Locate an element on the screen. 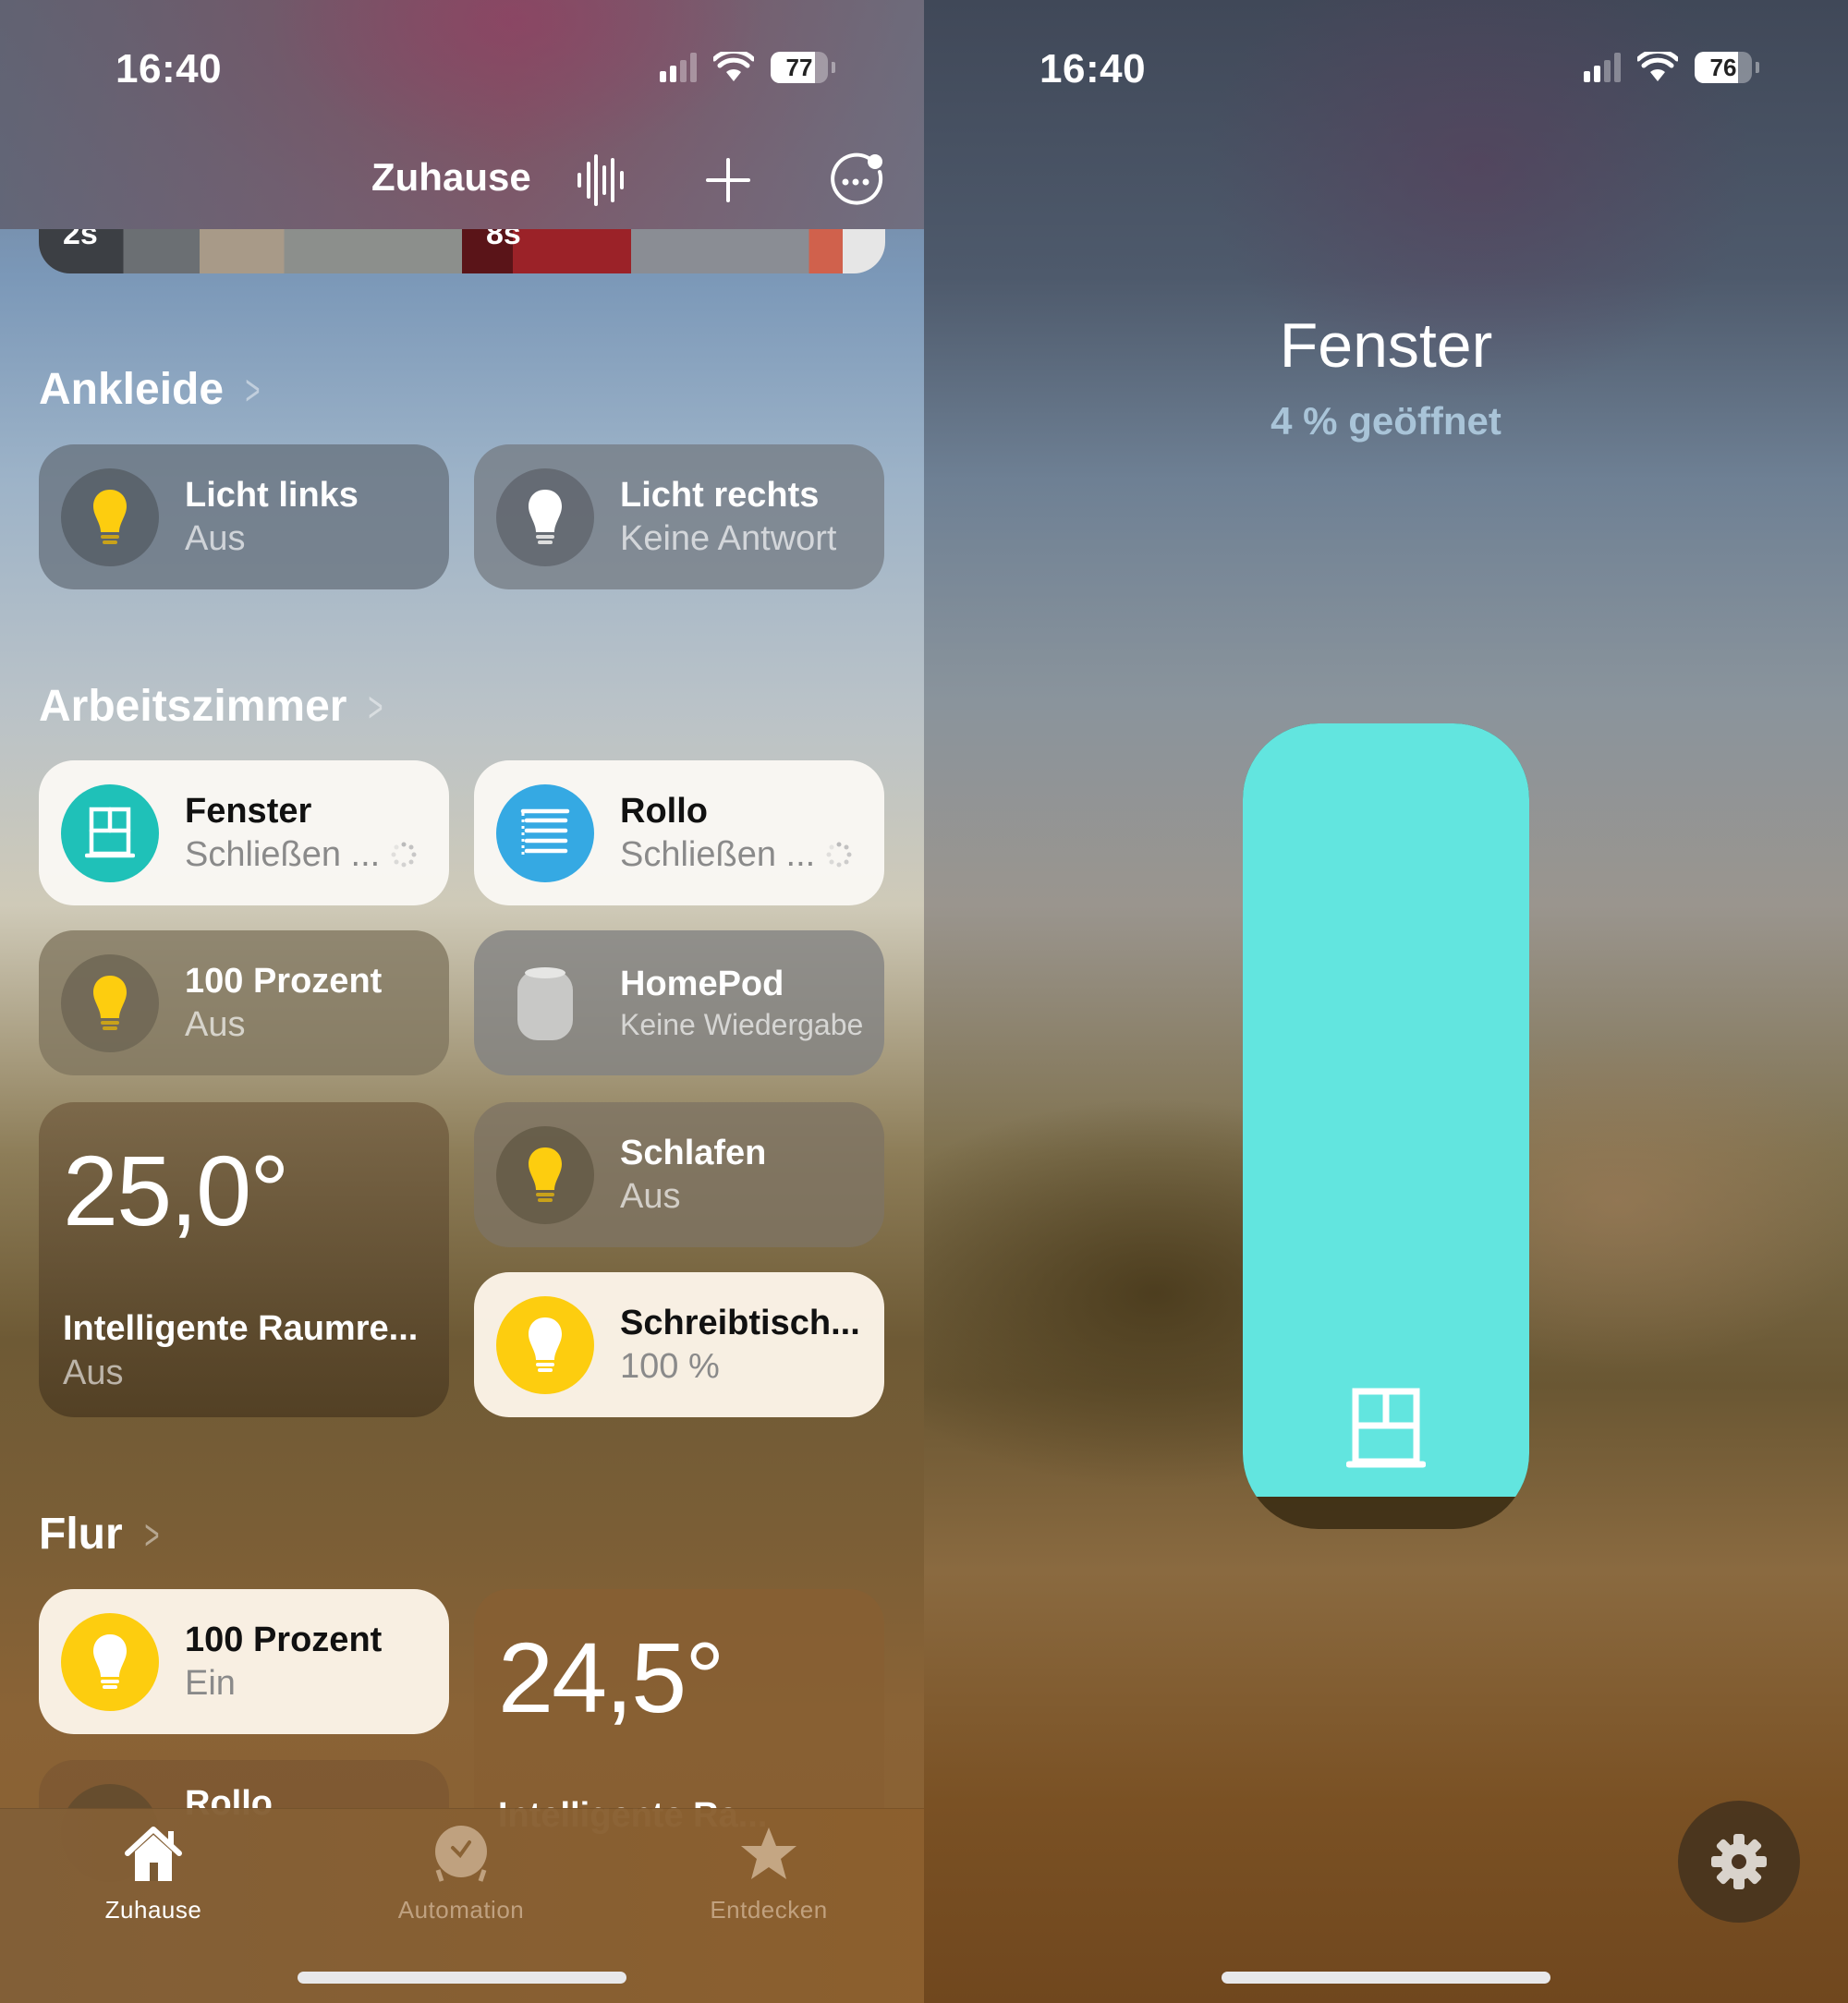  tile-name: Fenster is located at coordinates (248, 811).